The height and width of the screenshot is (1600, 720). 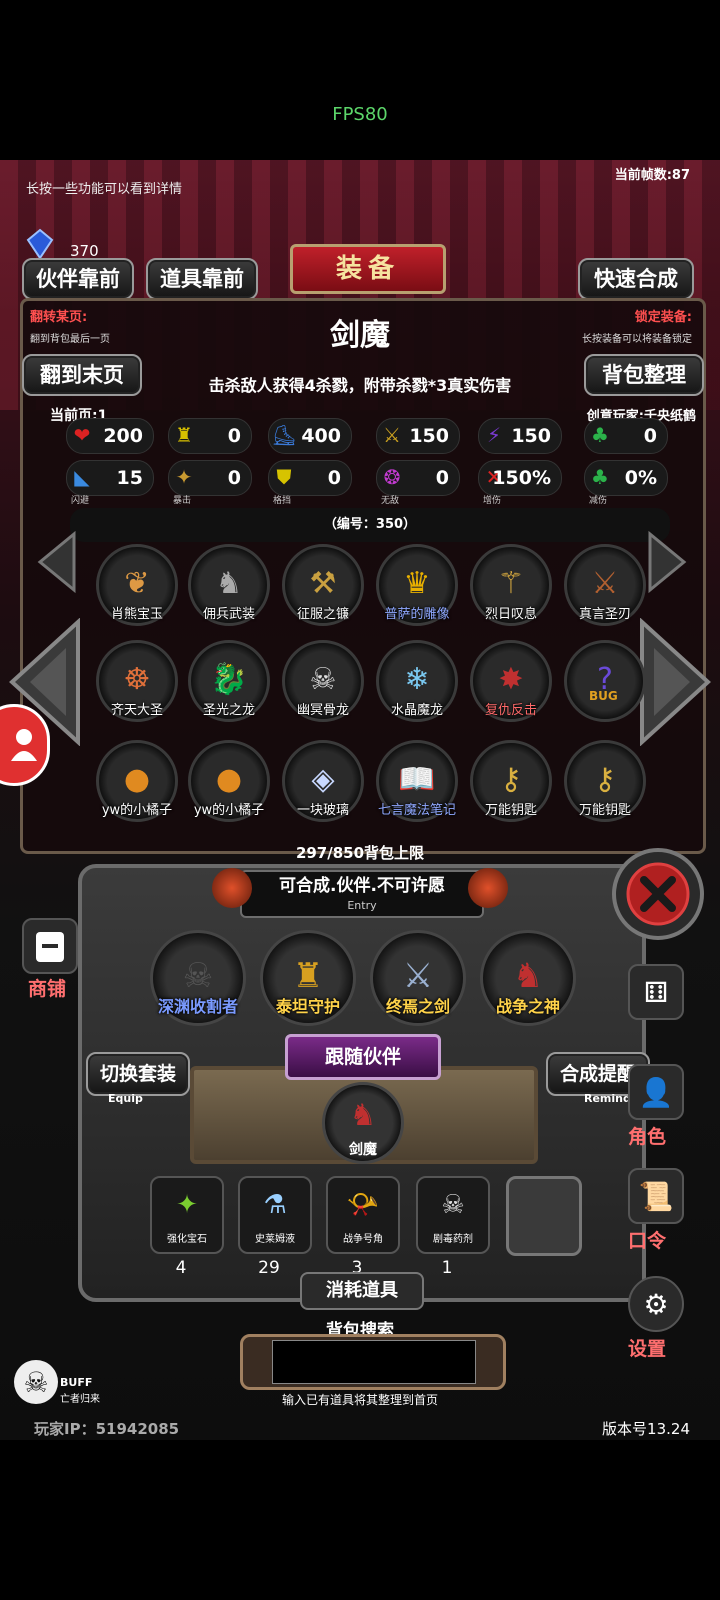 I want to click on stat-invincible: ❂ 0 无敌, so click(x=418, y=483).